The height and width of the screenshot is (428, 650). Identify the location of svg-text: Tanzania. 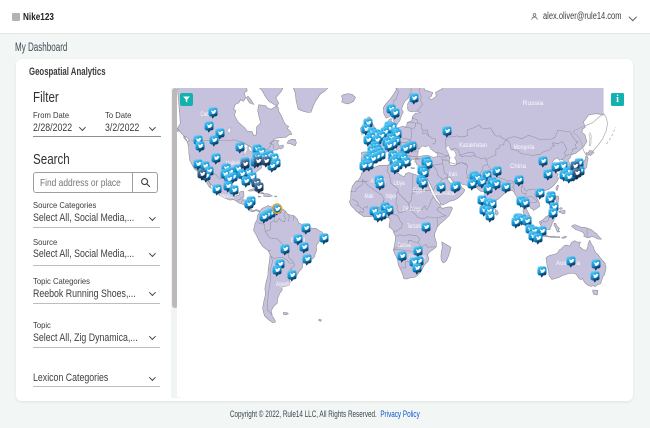
(415, 226).